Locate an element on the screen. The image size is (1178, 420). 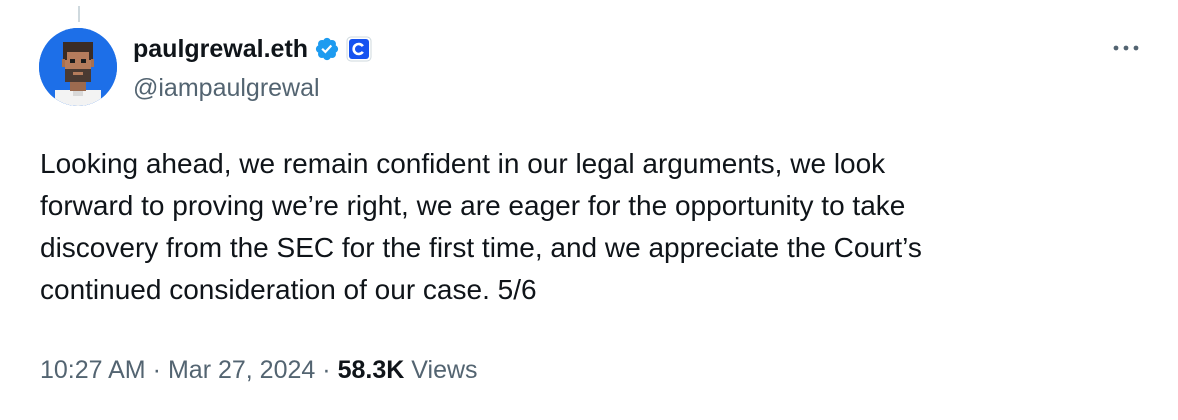
more-dots-icon is located at coordinates (1126, 48).